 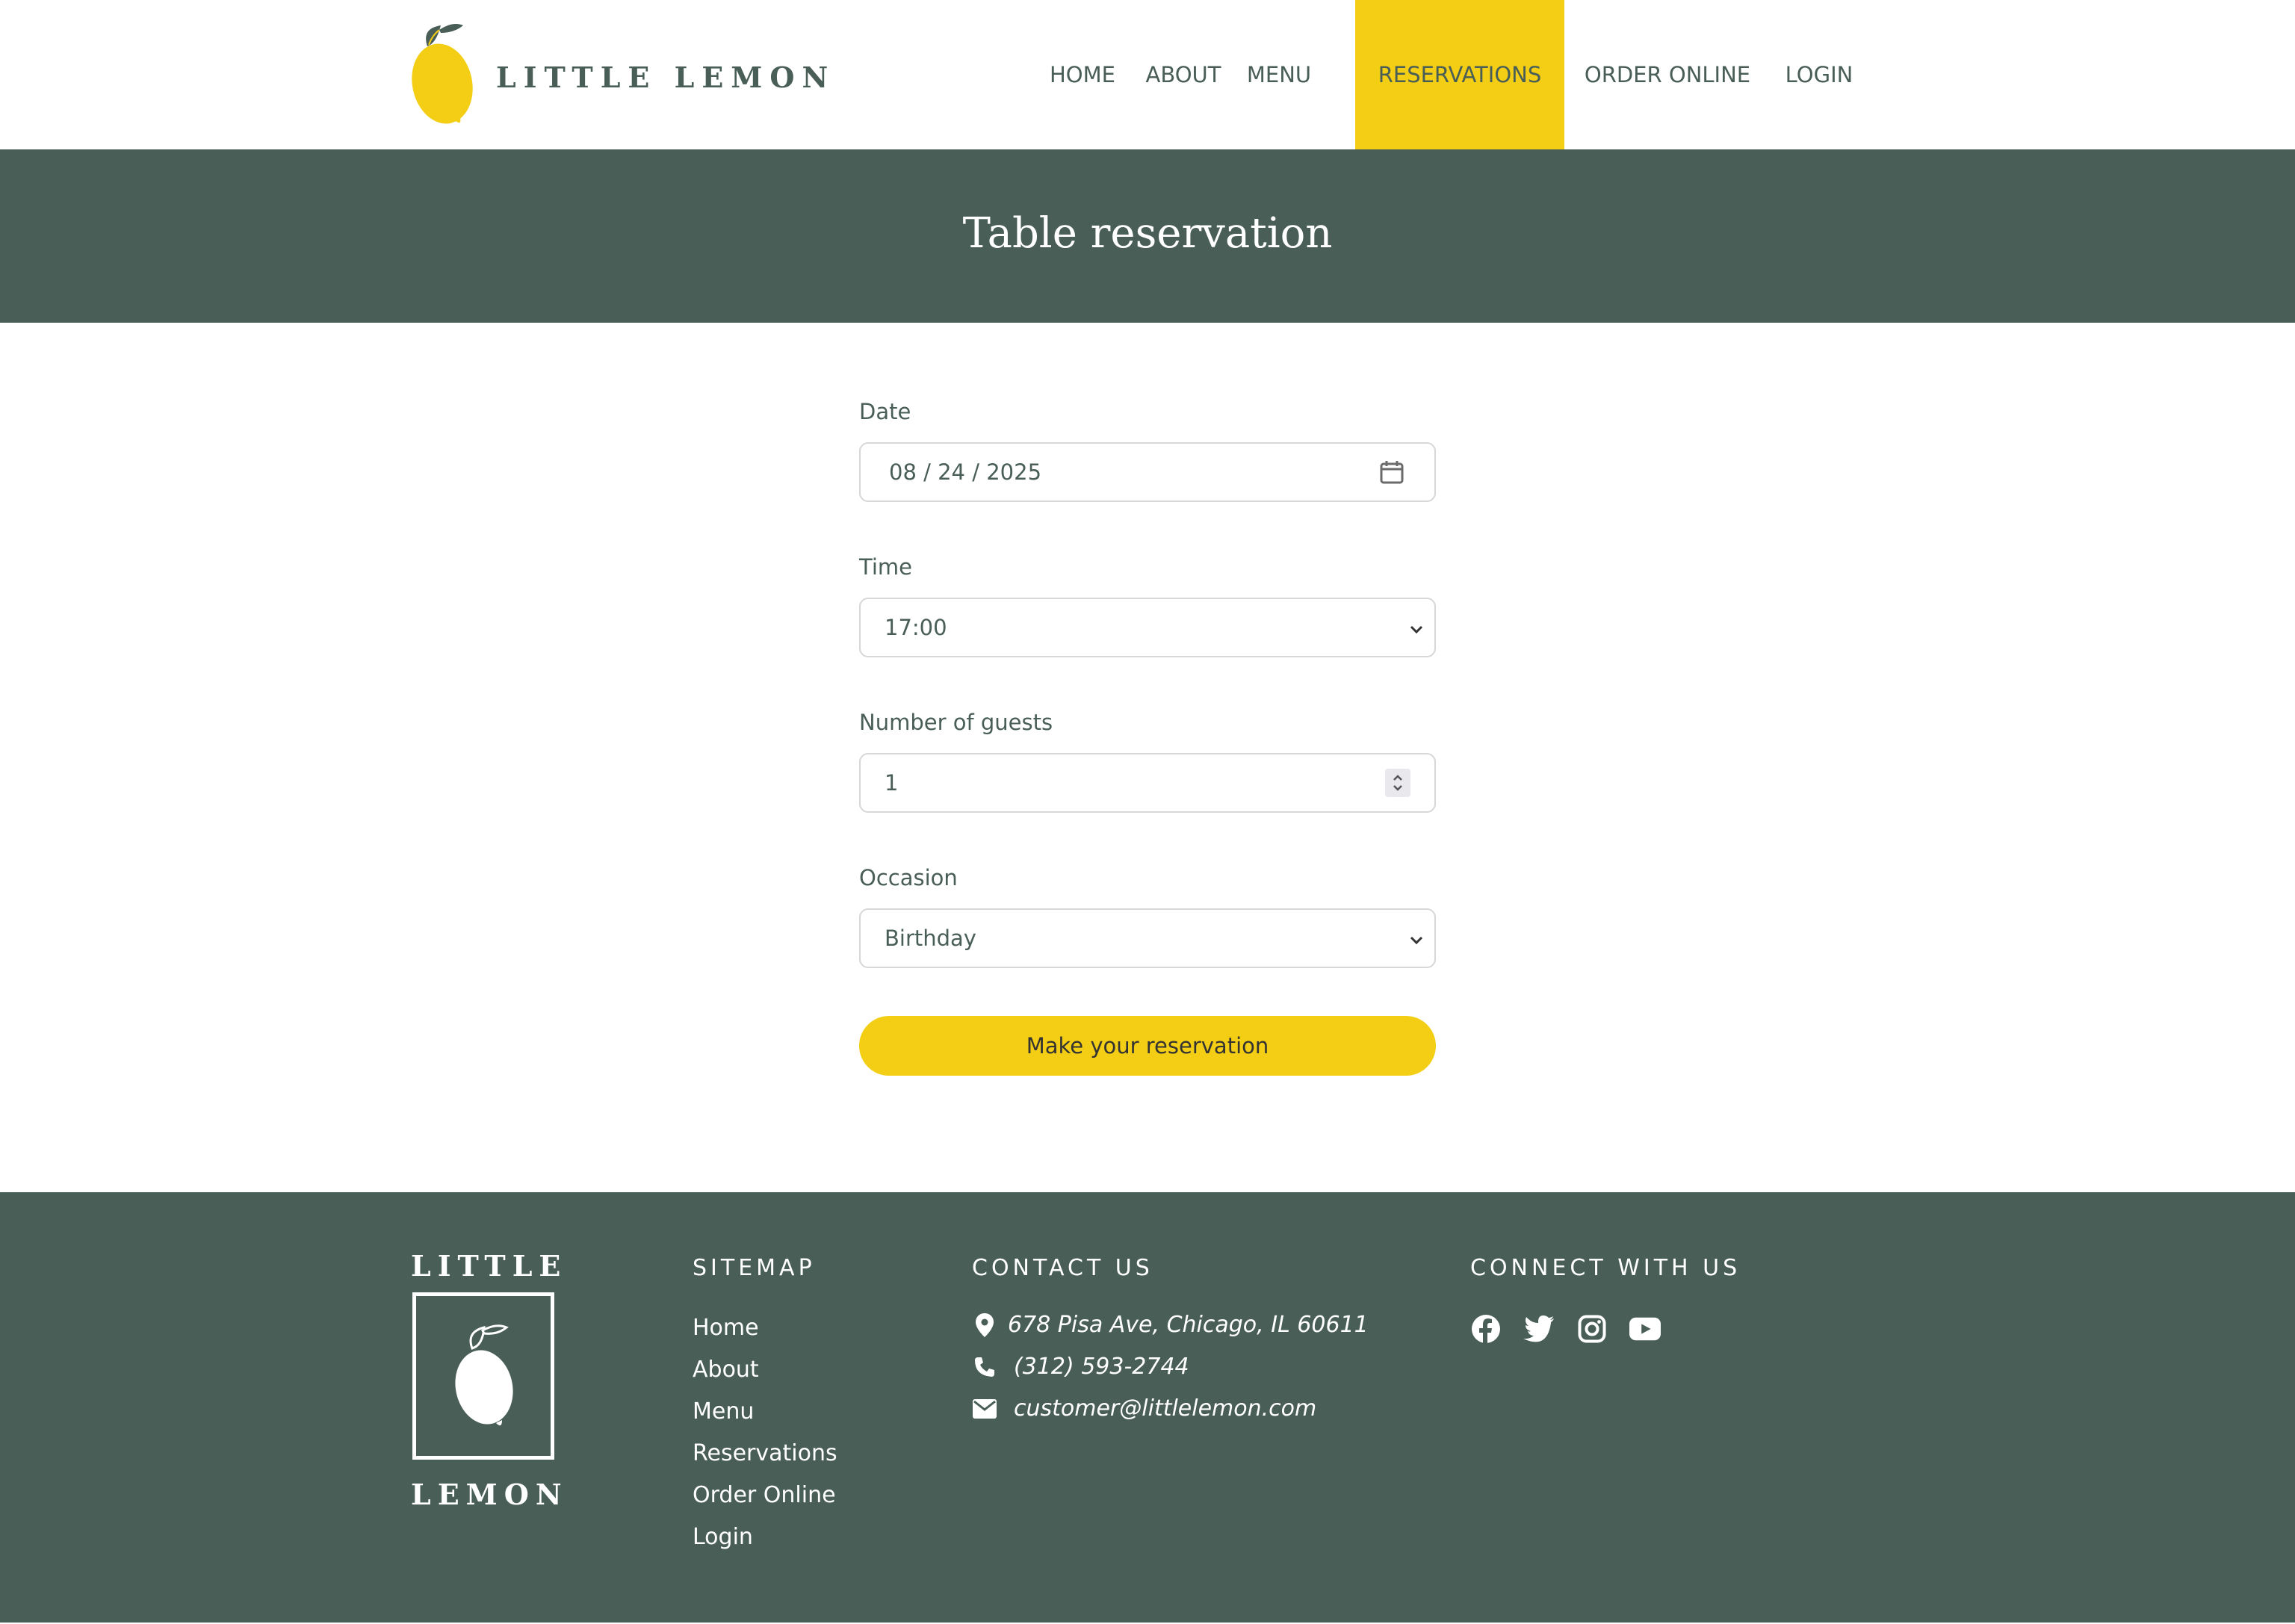 I want to click on time-select: 17:00, so click(x=1147, y=627).